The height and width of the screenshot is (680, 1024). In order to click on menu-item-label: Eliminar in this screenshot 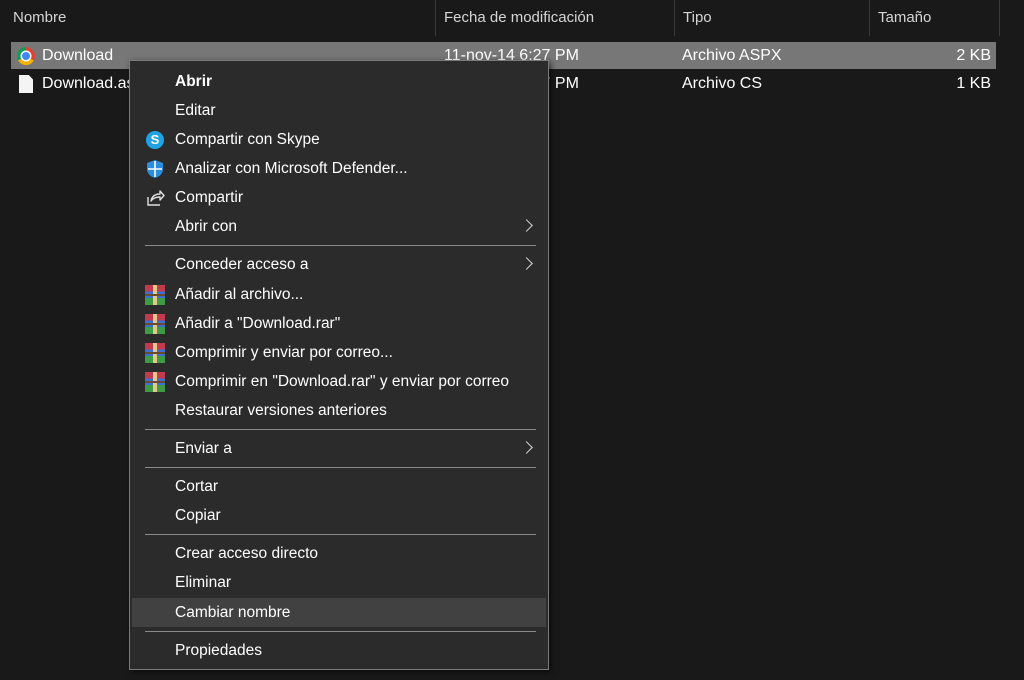, I will do `click(203, 582)`.